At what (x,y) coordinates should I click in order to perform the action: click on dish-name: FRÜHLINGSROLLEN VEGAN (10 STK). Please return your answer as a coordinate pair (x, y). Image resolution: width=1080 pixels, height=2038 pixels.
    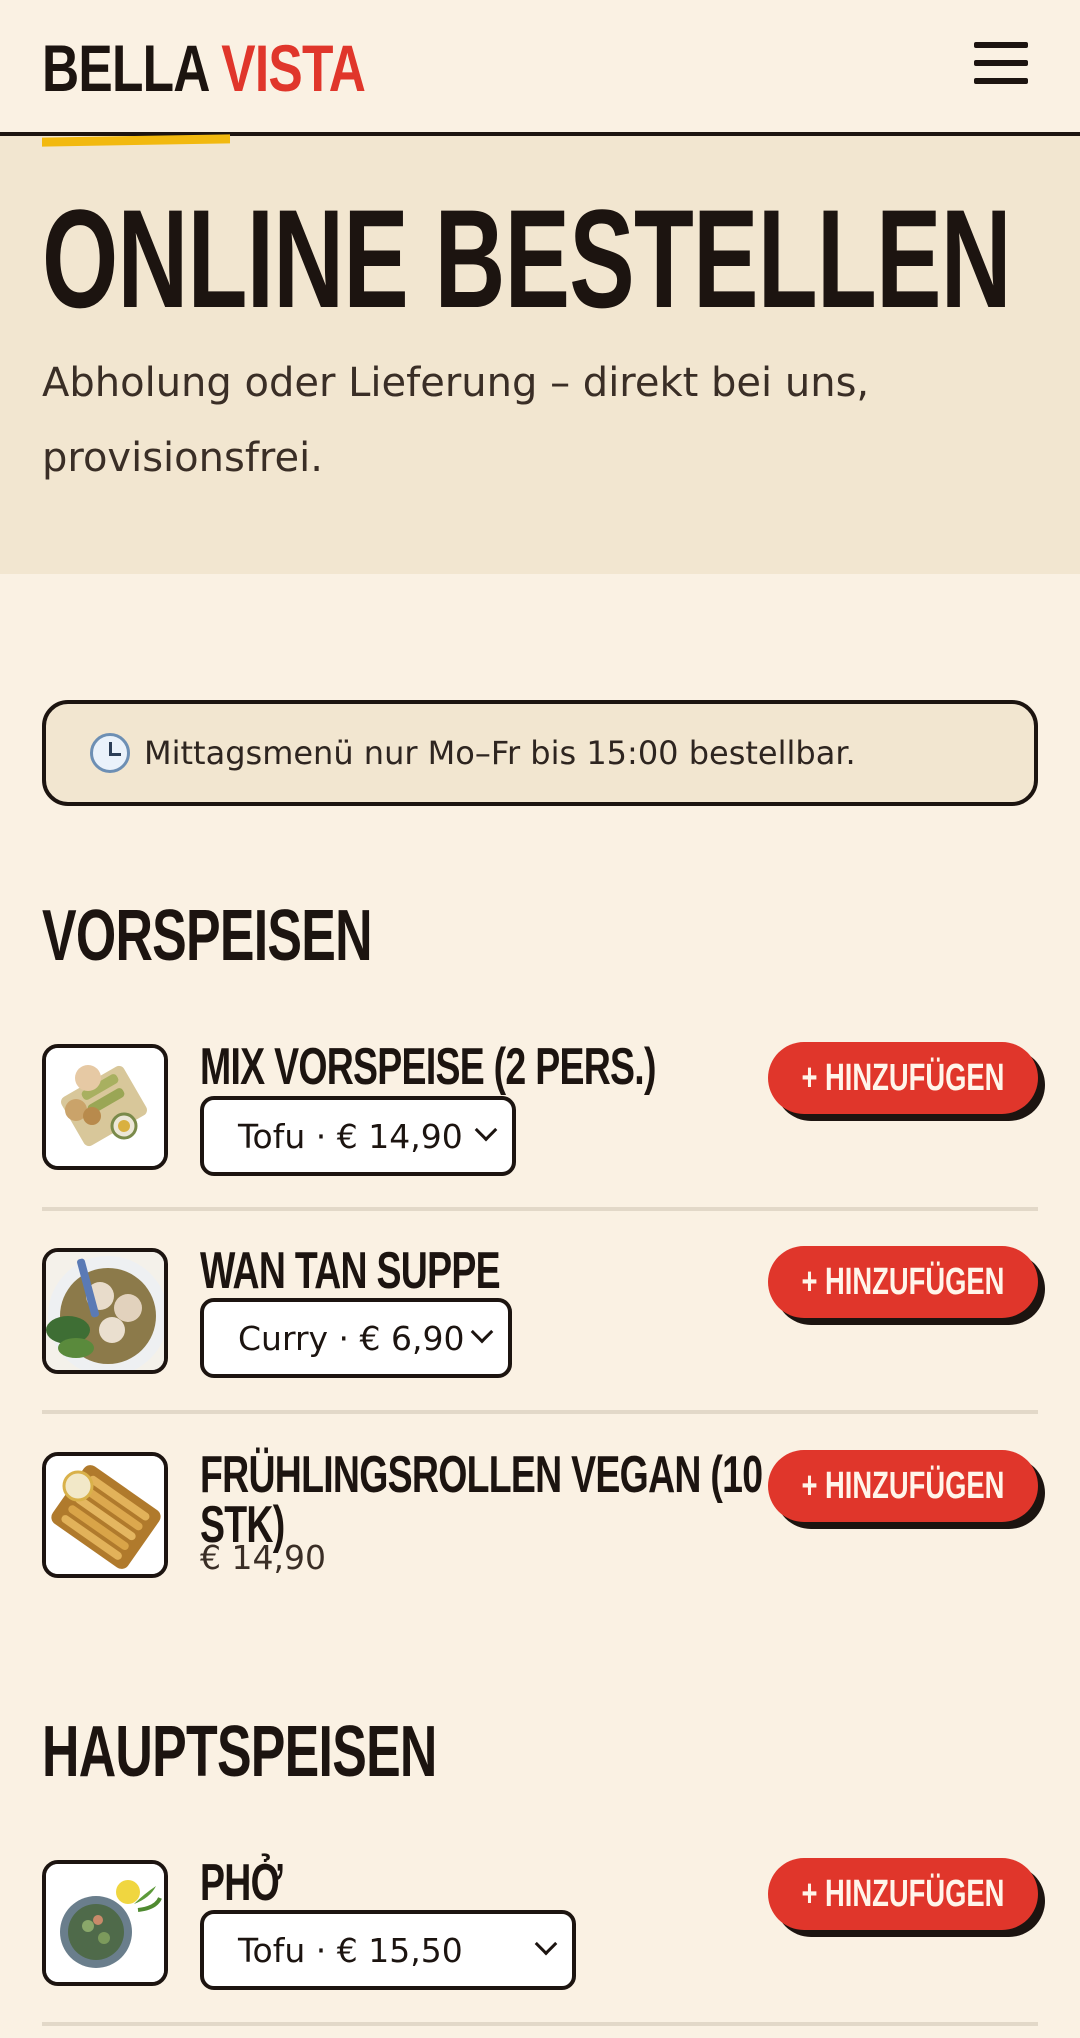
    Looking at the image, I should click on (481, 1500).